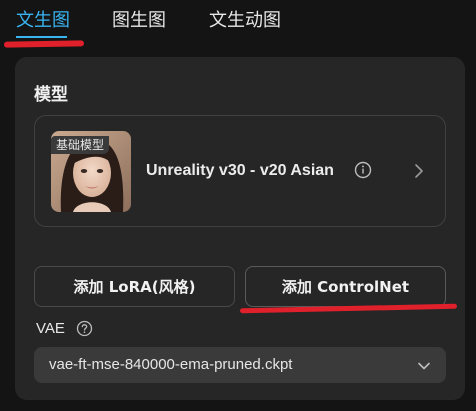  I want to click on chevron-down-icon, so click(424, 365).